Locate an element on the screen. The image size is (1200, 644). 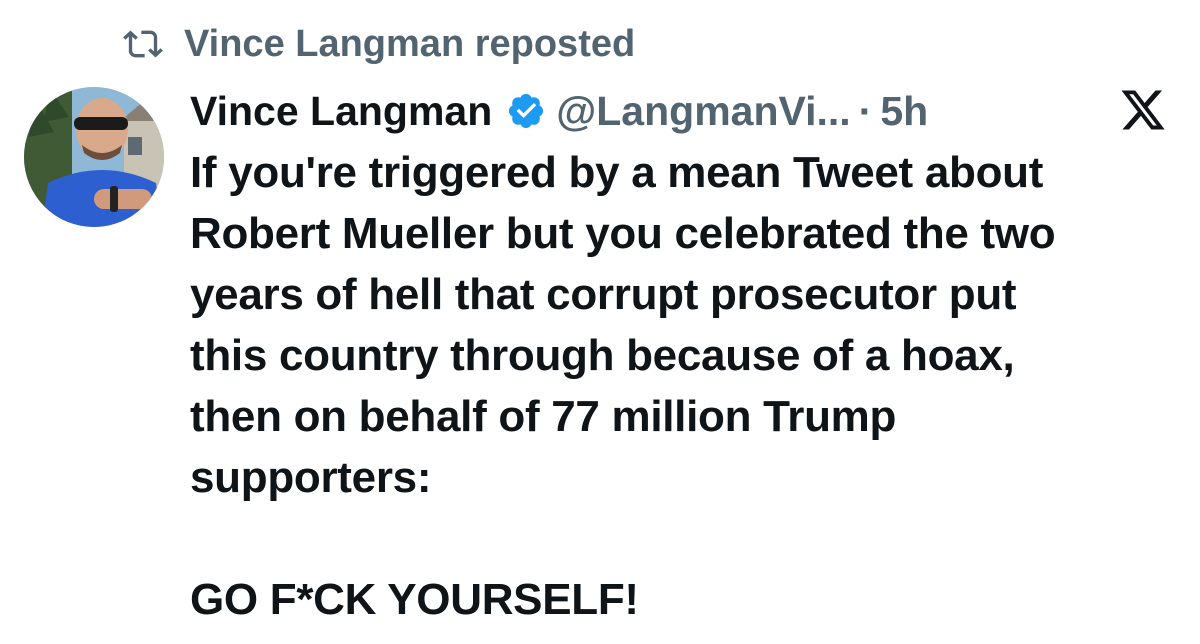
repost-header: Vince Langman reposted is located at coordinates (377, 44).